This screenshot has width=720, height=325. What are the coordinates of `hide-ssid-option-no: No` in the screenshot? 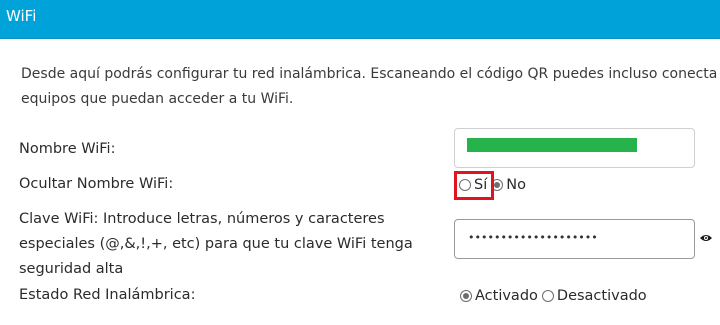 It's located at (508, 185).